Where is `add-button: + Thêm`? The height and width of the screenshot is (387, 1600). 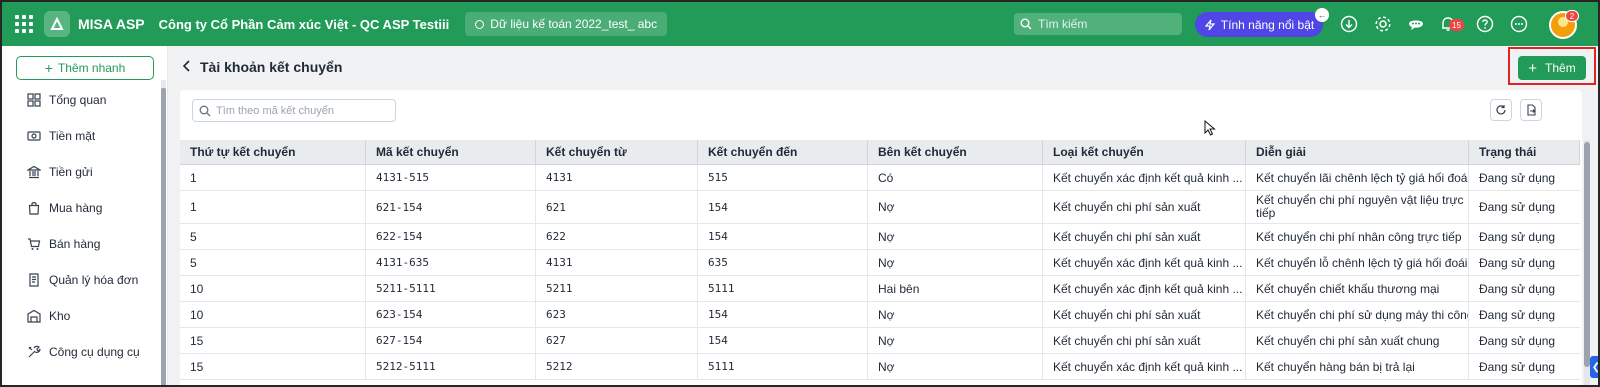
add-button: + Thêm is located at coordinates (1552, 68).